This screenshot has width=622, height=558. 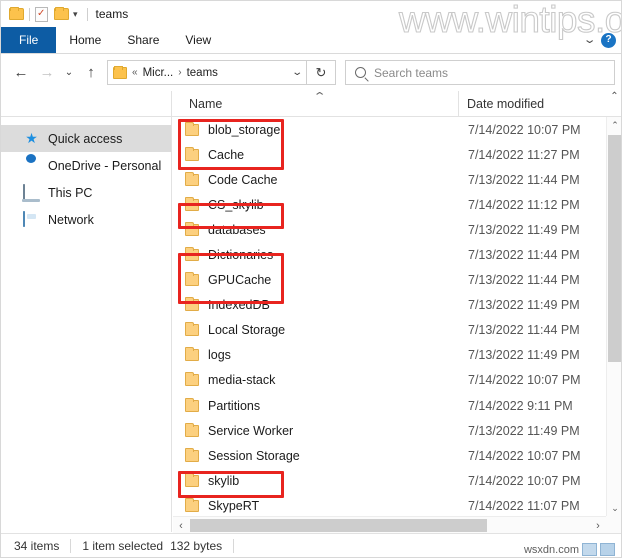 I want to click on properties-icon, so click(x=41, y=14).